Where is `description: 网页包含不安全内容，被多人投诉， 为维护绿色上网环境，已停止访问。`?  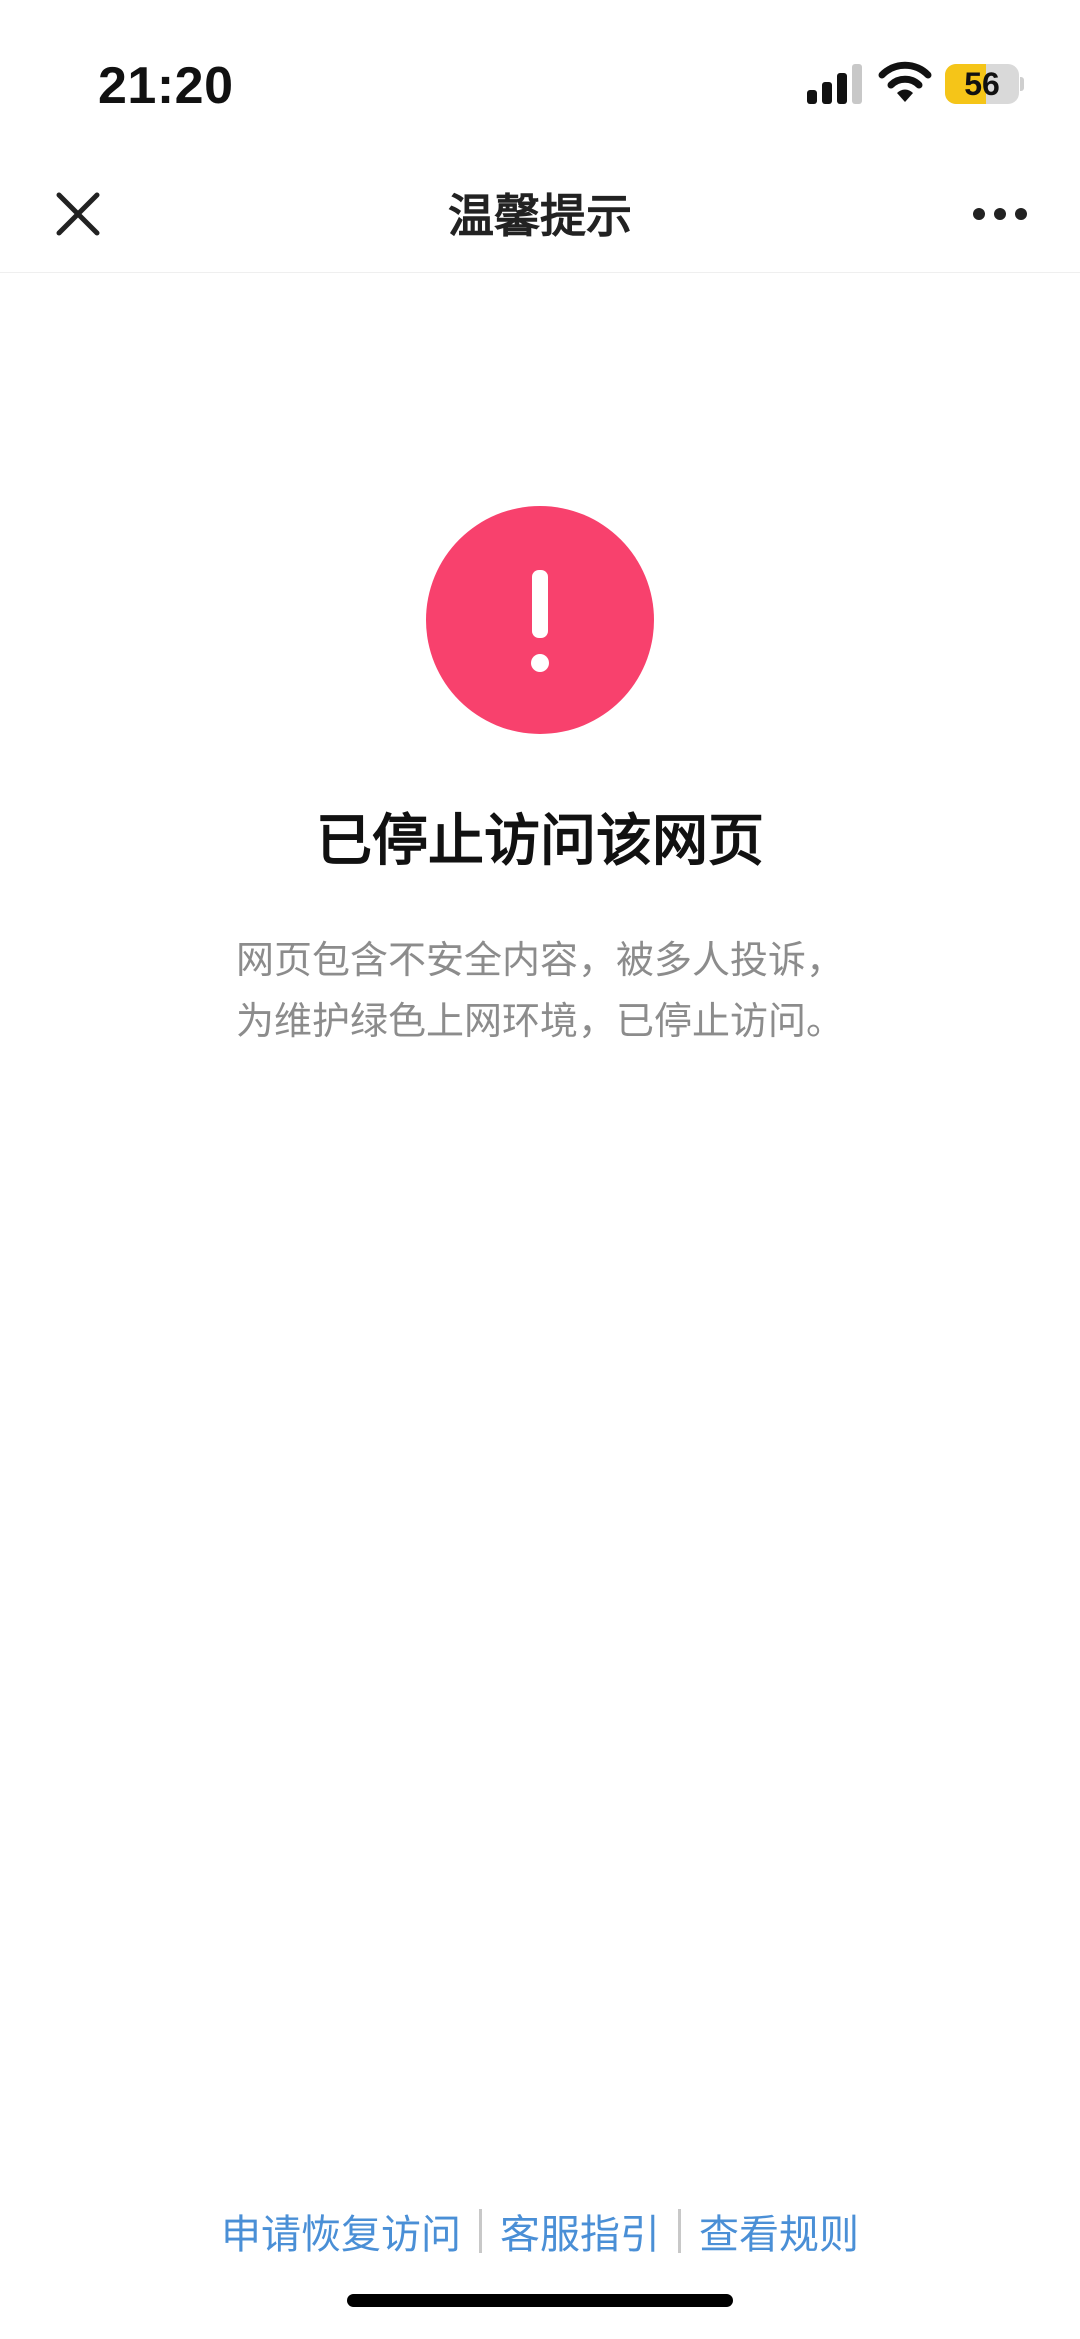 description: 网页包含不安全内容，被多人投诉， 为维护绿色上网环境，已停止访问。 is located at coordinates (540, 991).